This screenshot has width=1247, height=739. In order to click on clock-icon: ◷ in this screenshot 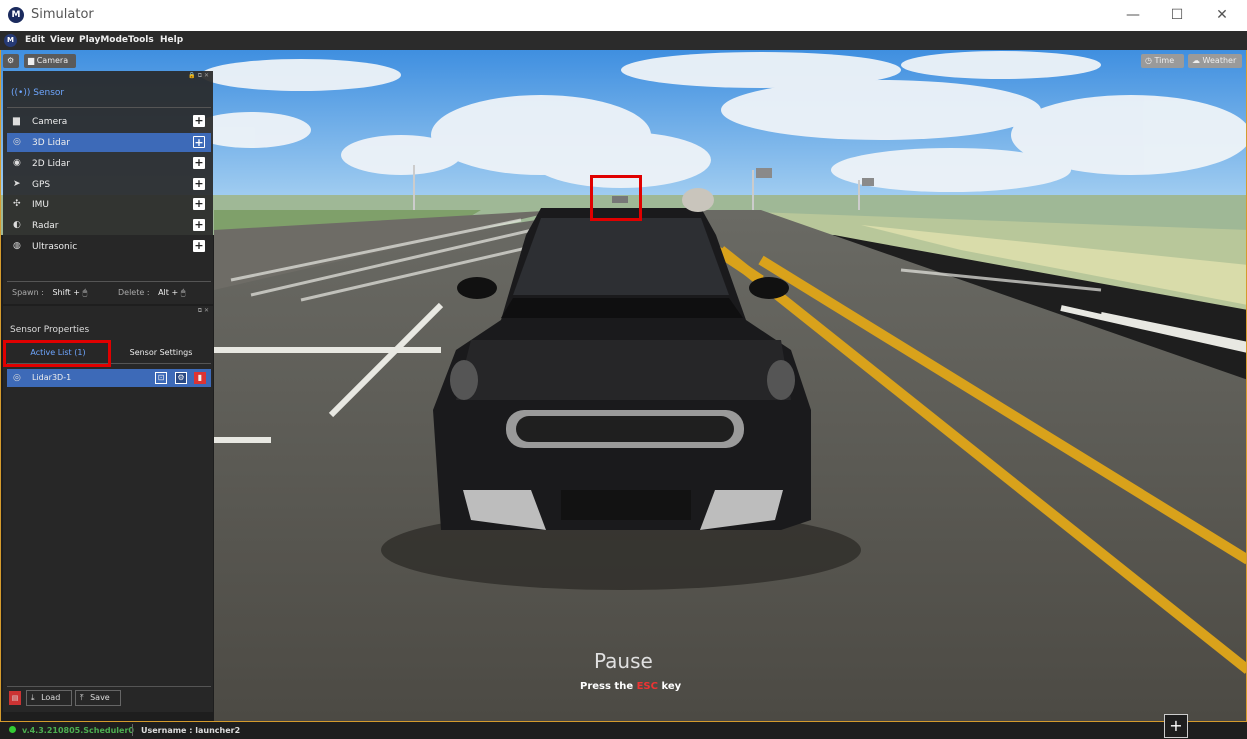, I will do `click(1148, 60)`.